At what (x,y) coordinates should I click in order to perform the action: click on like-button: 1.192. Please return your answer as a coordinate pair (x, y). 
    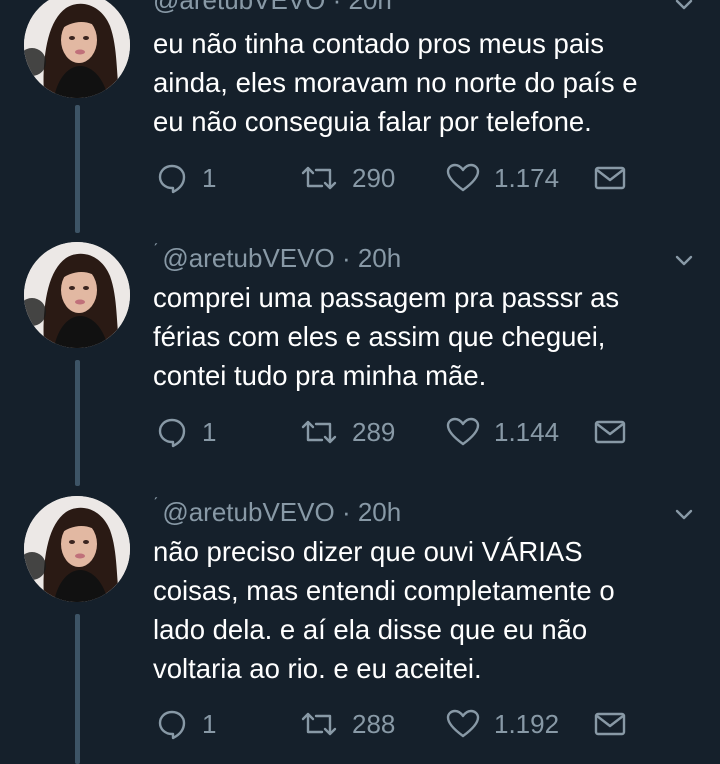
    Looking at the image, I should click on (502, 724).